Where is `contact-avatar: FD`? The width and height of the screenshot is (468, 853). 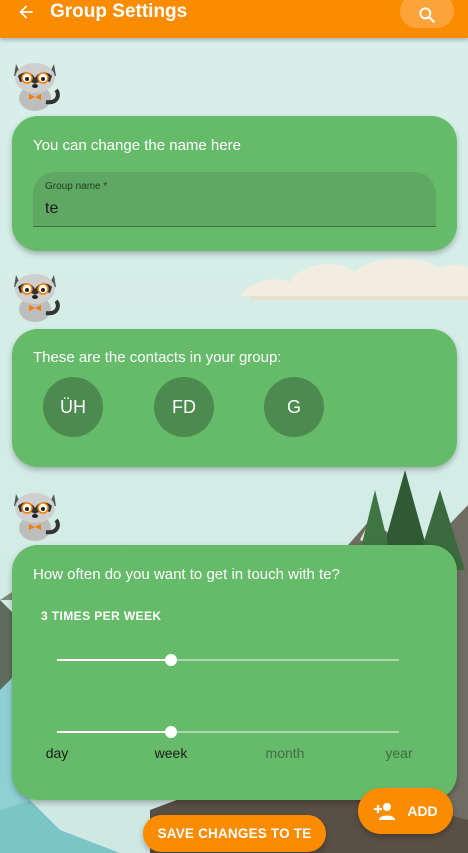
contact-avatar: FD is located at coordinates (184, 407).